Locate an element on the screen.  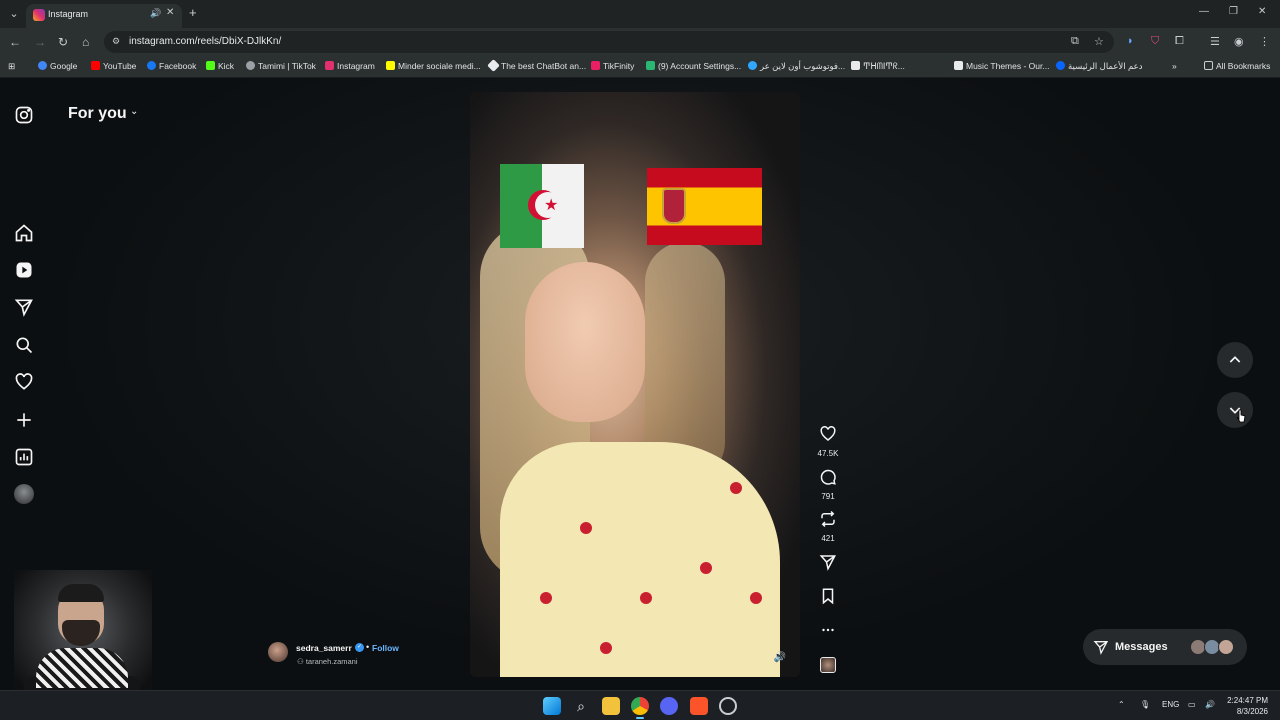
new-tab-button: + is located at coordinates (193, 12).